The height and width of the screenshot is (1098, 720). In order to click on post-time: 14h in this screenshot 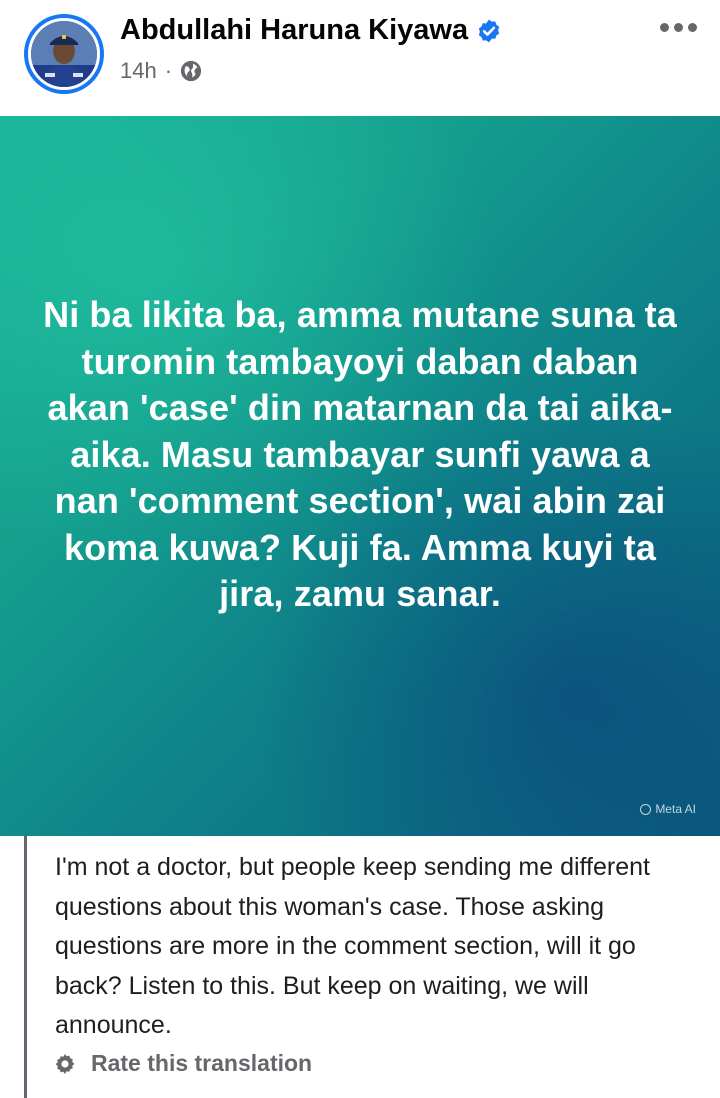, I will do `click(138, 71)`.